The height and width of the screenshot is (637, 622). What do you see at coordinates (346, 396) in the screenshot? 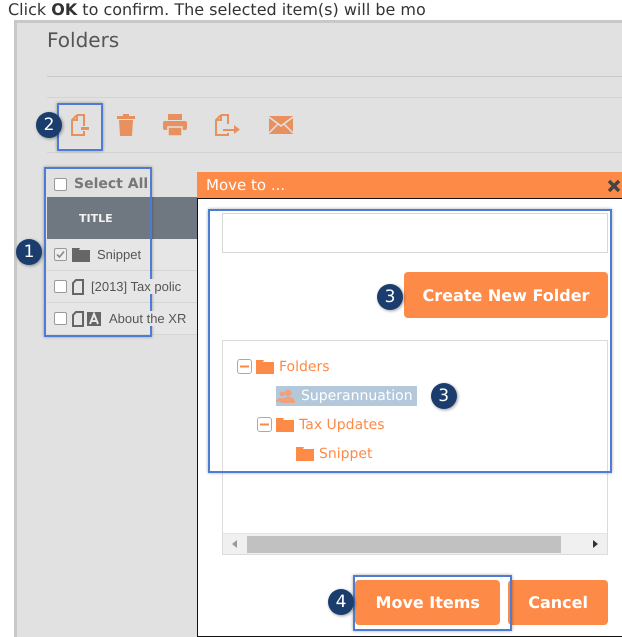
I see `tree-item: Superannuation` at bounding box center [346, 396].